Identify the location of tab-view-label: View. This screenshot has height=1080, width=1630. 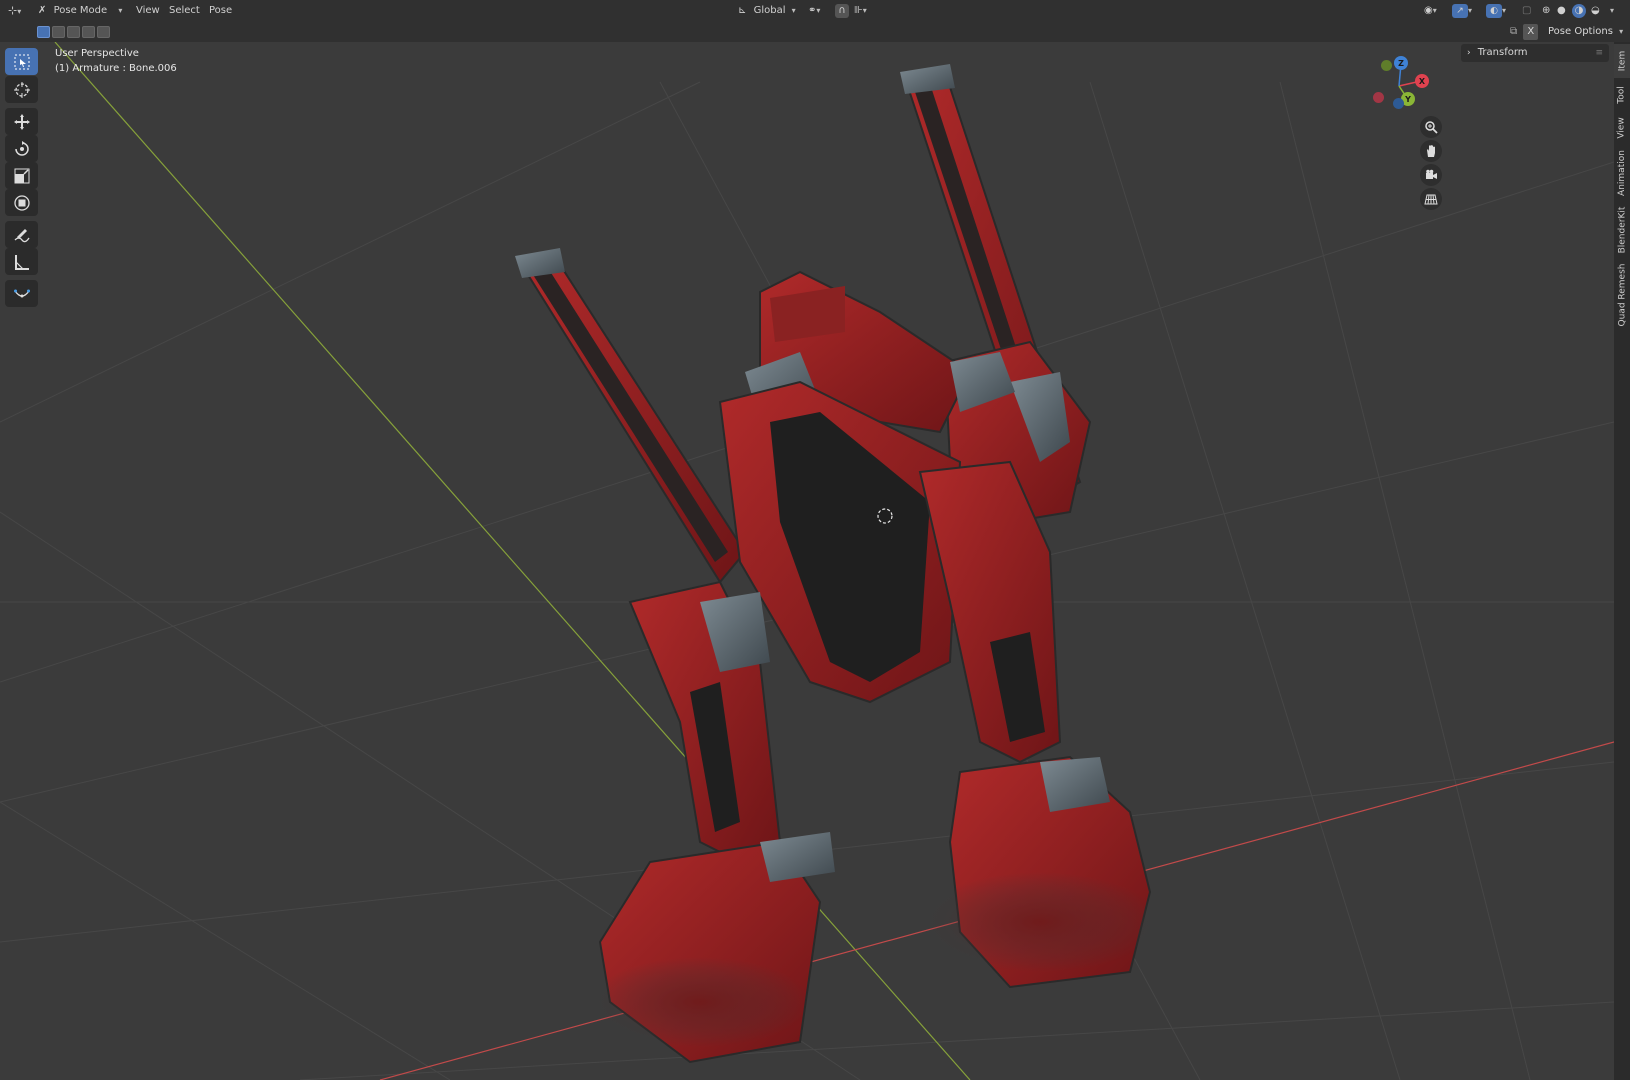
(1622, 128).